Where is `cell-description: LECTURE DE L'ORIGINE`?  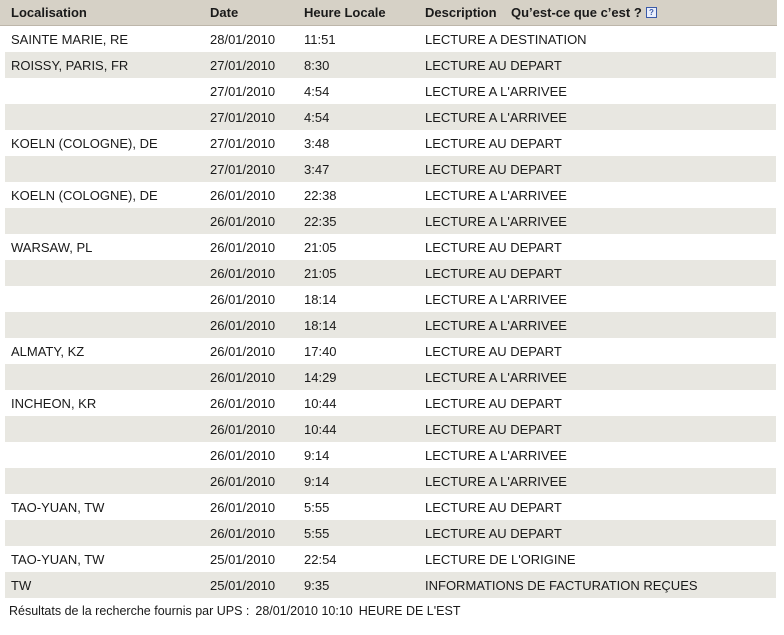 cell-description: LECTURE DE L'ORIGINE is located at coordinates (500, 559).